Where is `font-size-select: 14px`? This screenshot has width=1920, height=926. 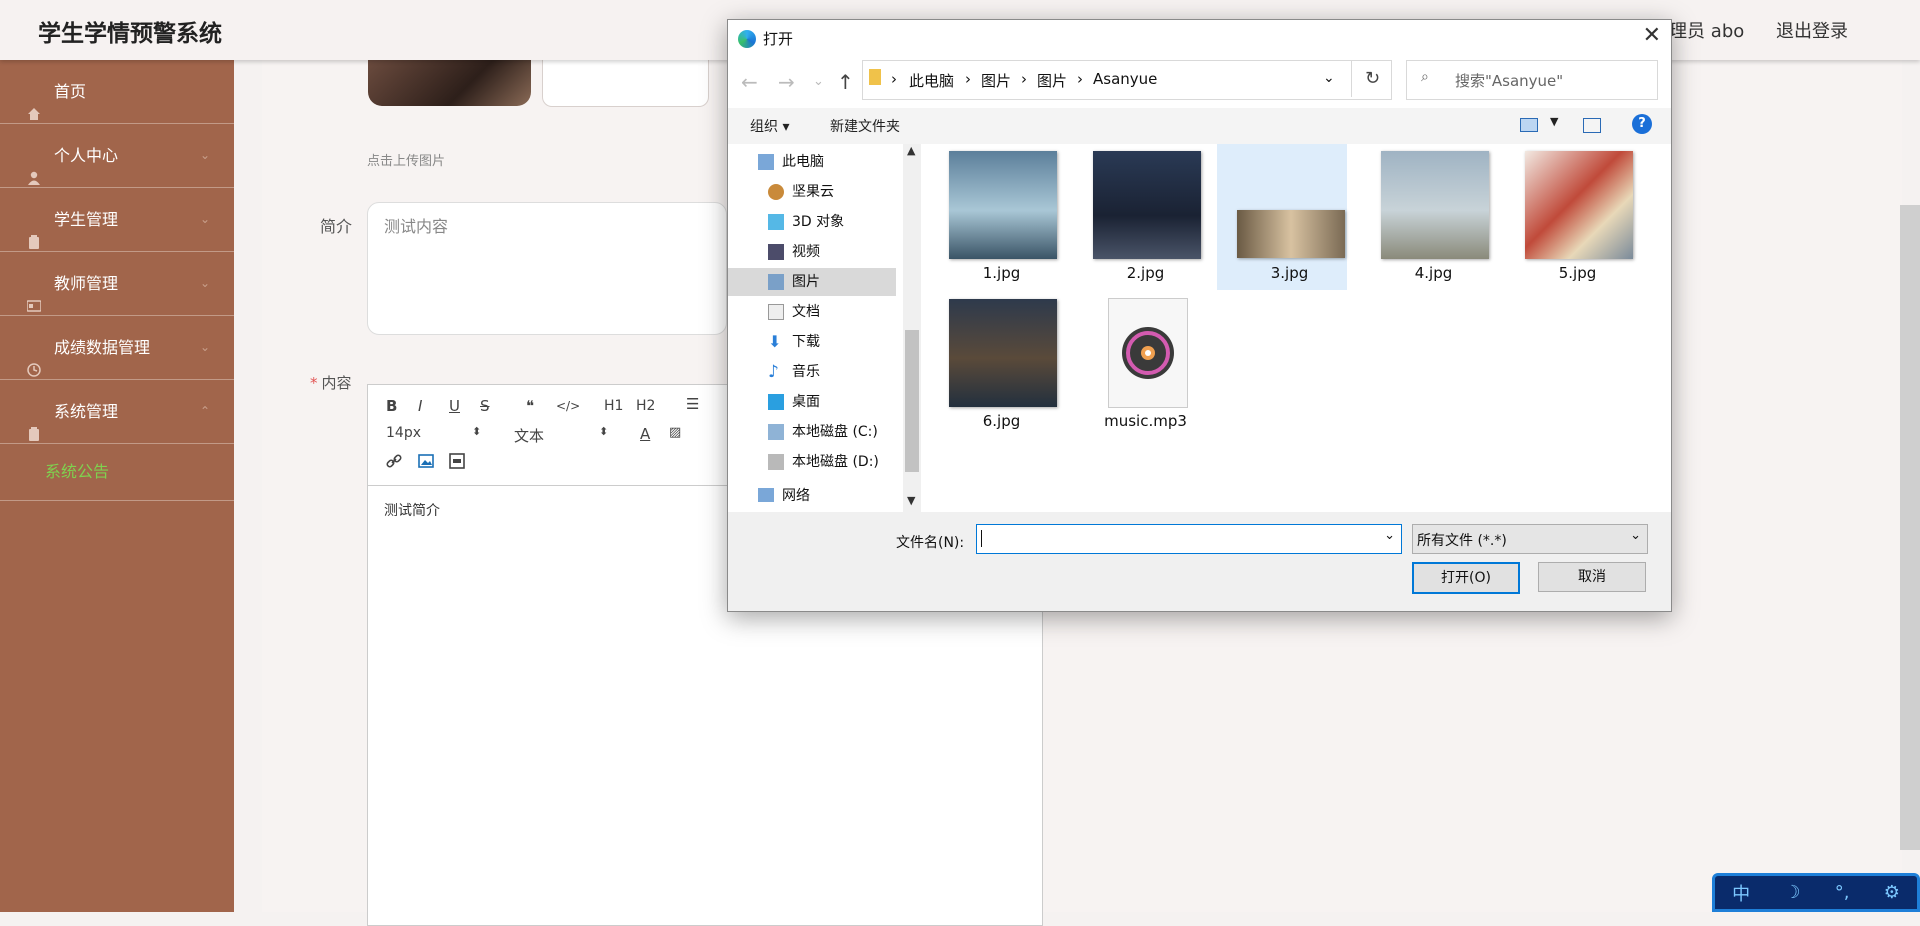
font-size-select: 14px is located at coordinates (403, 433).